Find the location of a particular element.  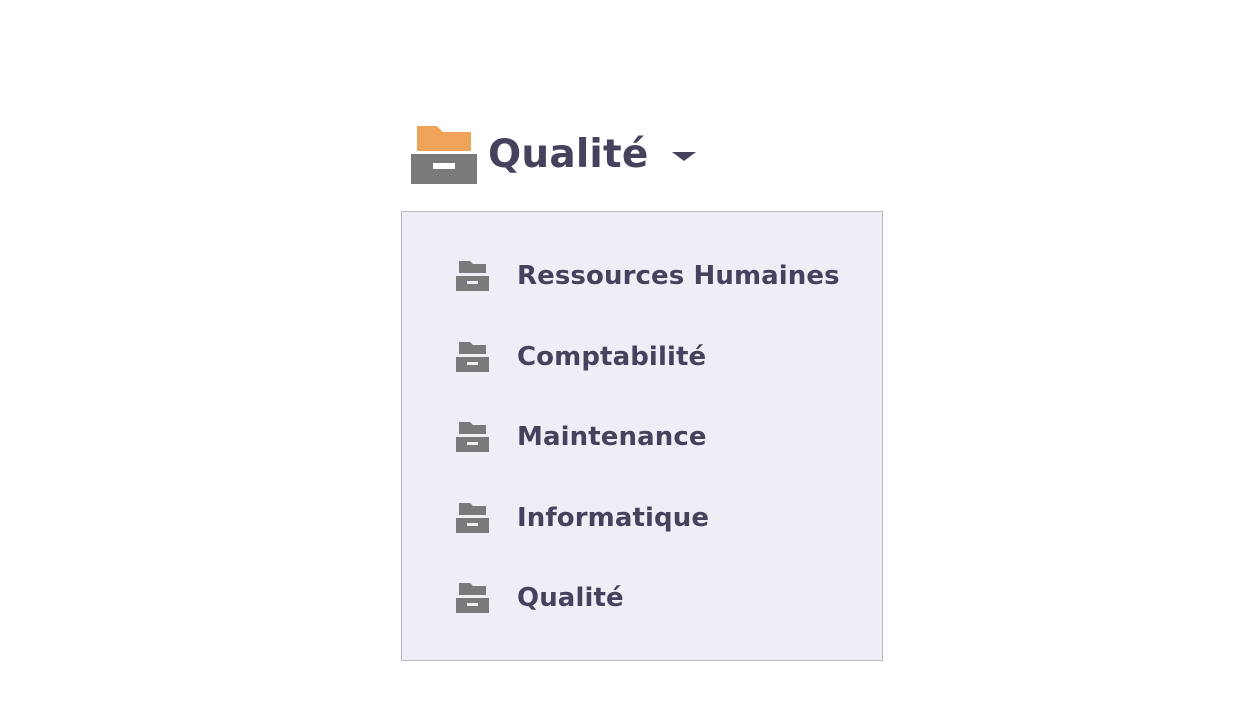

menu-item-comptabilite: Comptabilité is located at coordinates (642, 357).